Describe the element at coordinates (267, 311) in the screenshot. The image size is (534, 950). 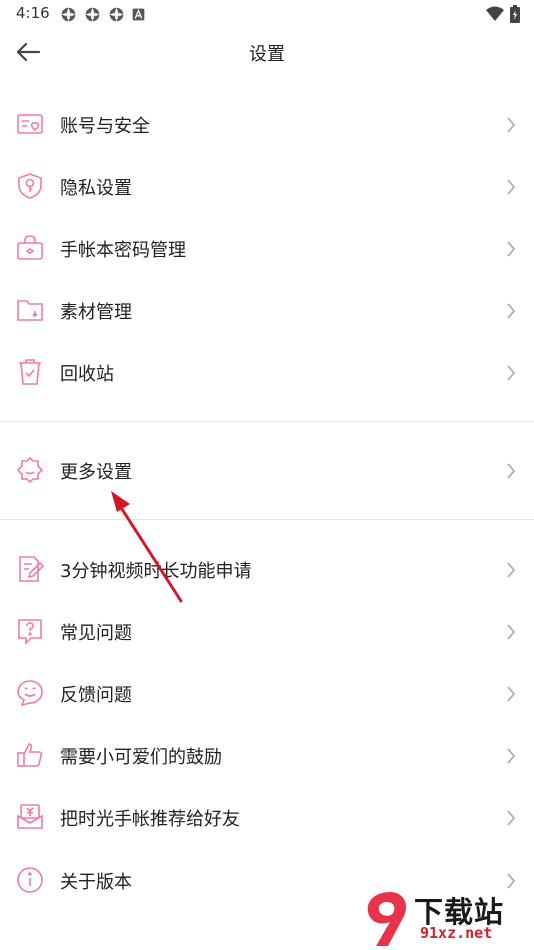
I see `settings-item-materials: 素材管理` at that location.